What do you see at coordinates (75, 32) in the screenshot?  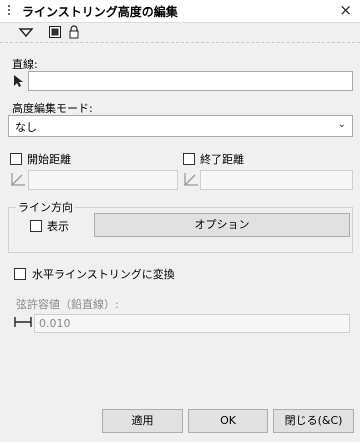 I see `lock-icon` at bounding box center [75, 32].